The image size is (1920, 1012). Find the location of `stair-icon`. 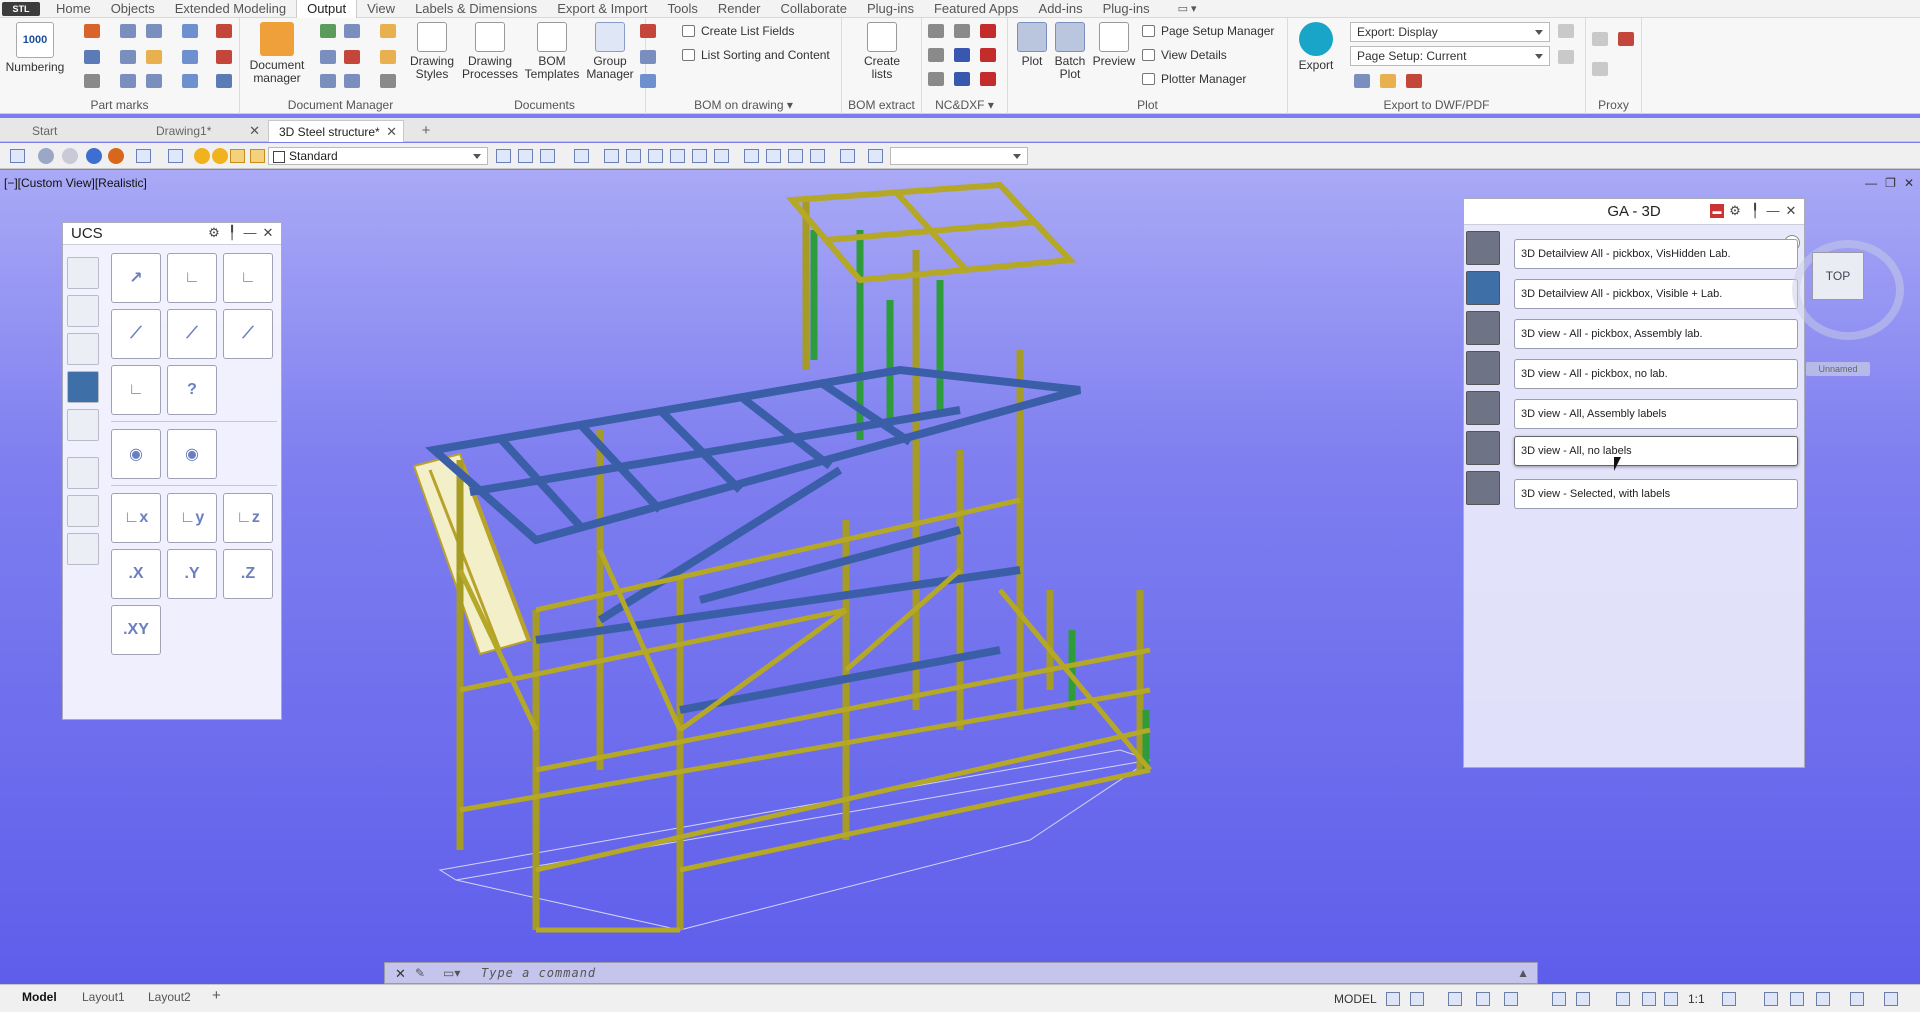

stair-icon is located at coordinates (1483, 488).